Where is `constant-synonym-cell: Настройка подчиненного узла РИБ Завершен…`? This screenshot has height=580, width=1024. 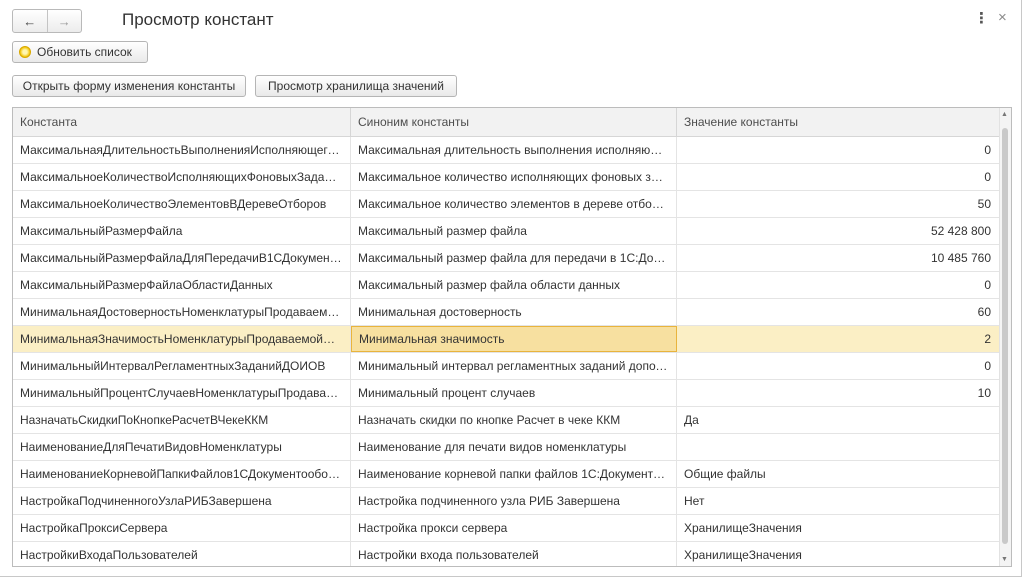
constant-synonym-cell: Настройка подчиненного узла РИБ Завершен… is located at coordinates (514, 501).